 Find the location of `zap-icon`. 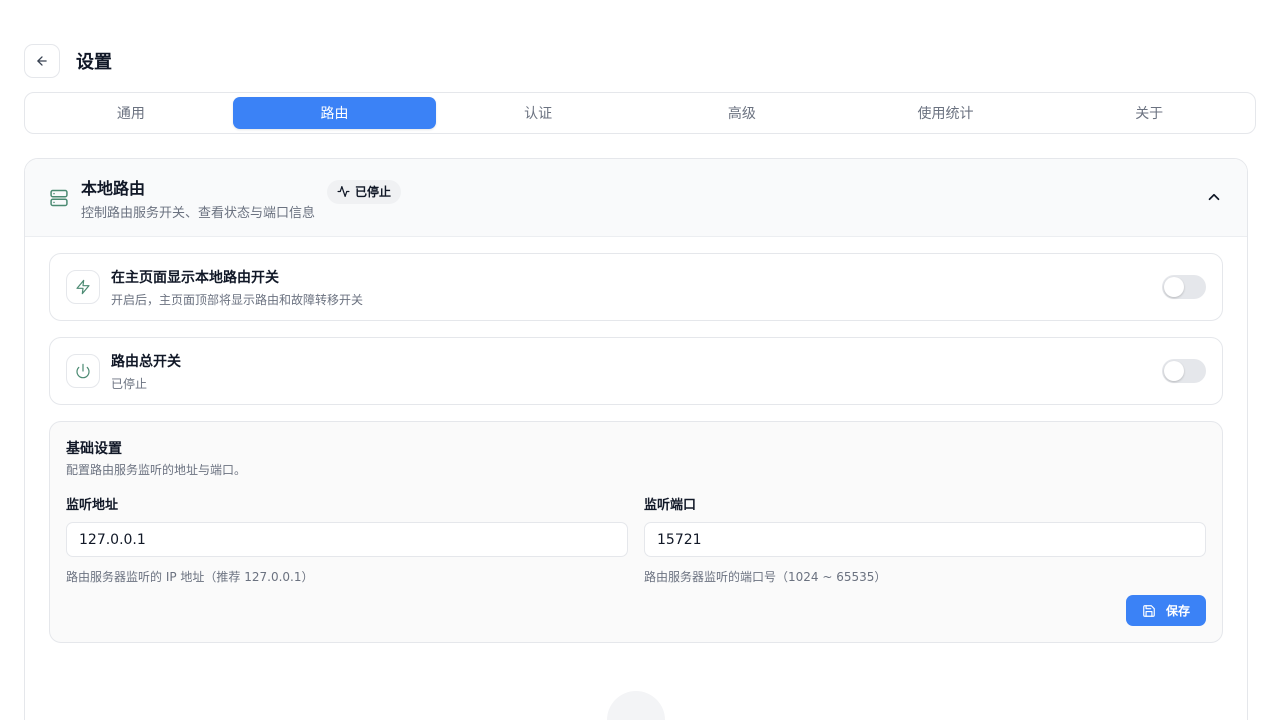

zap-icon is located at coordinates (83, 287).